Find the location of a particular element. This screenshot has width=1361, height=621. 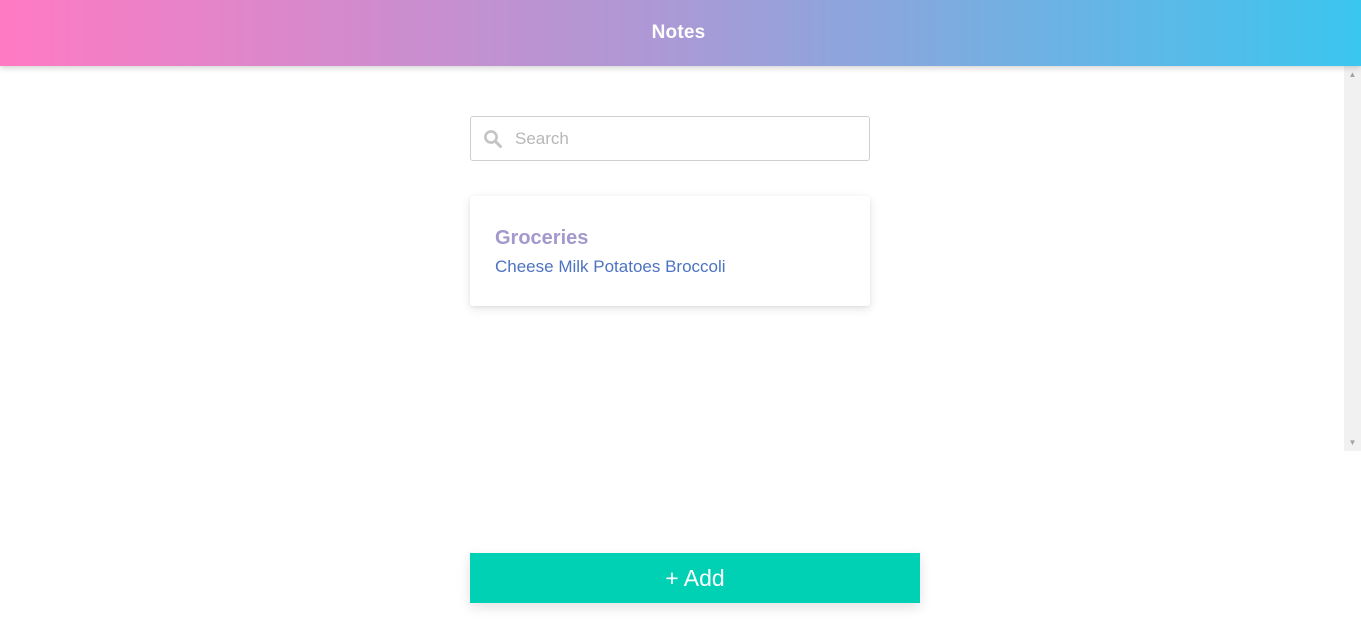

note-card-groceries: Groceries Cheese Milk Potatoes Broccoli is located at coordinates (670, 251).